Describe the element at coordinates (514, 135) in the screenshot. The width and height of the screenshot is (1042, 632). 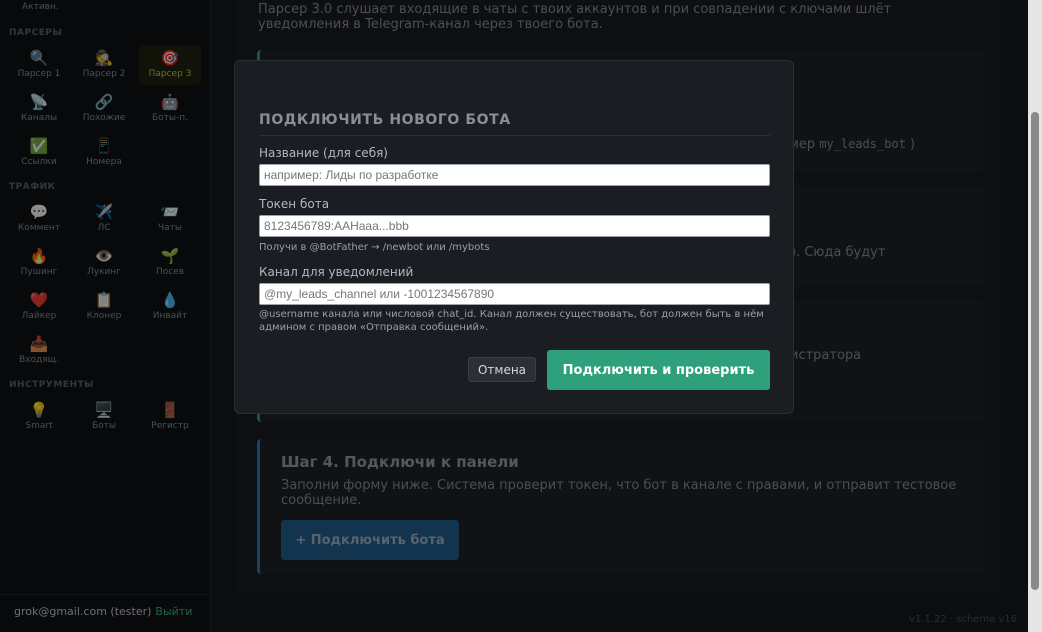
I see `modal-title-divider` at that location.